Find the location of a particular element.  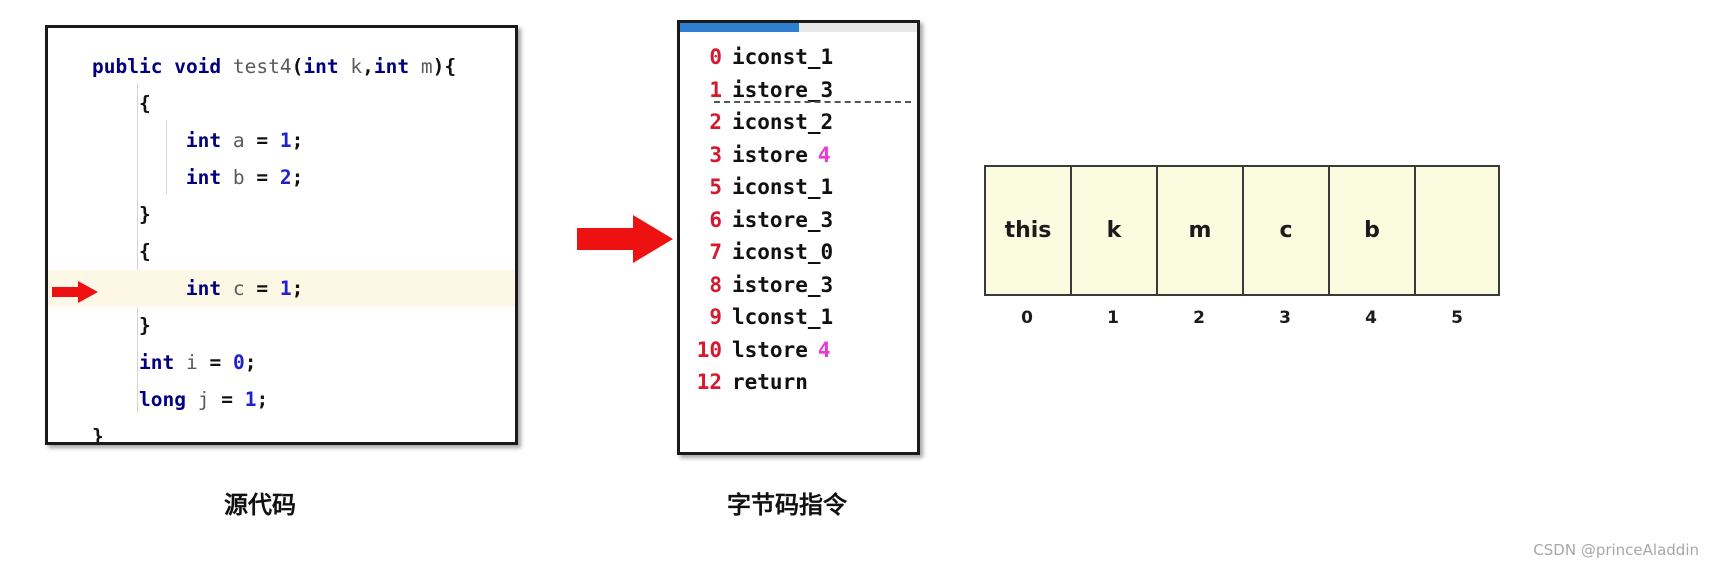

bytecode-line: 10 lstore 4 is located at coordinates (798, 350).